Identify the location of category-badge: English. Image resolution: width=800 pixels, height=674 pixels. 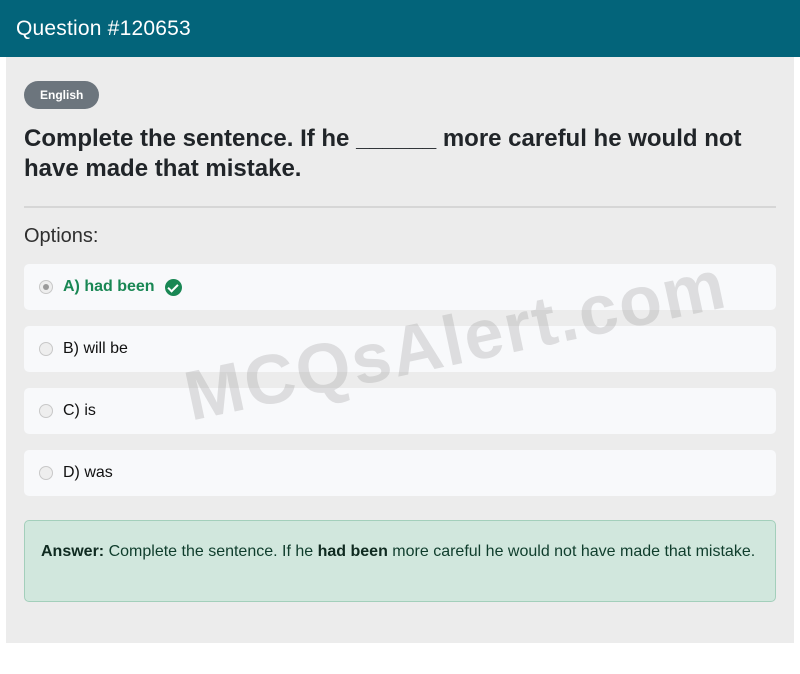
(62, 95).